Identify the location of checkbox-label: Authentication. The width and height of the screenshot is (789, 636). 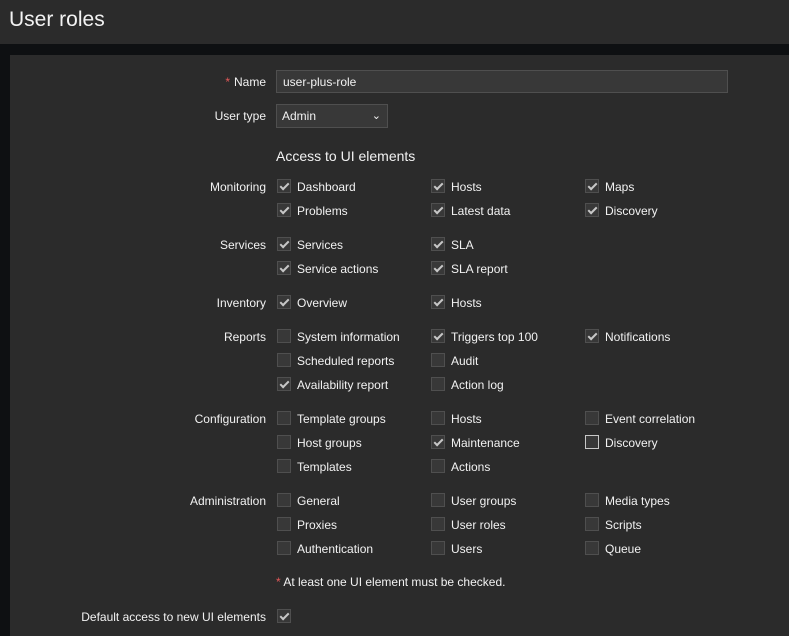
(335, 549).